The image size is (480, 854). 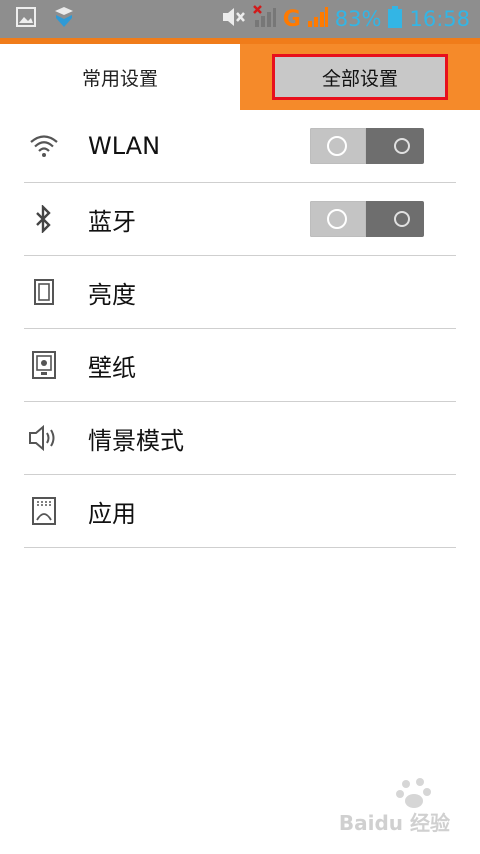 What do you see at coordinates (44, 292) in the screenshot?
I see `brightness-icon` at bounding box center [44, 292].